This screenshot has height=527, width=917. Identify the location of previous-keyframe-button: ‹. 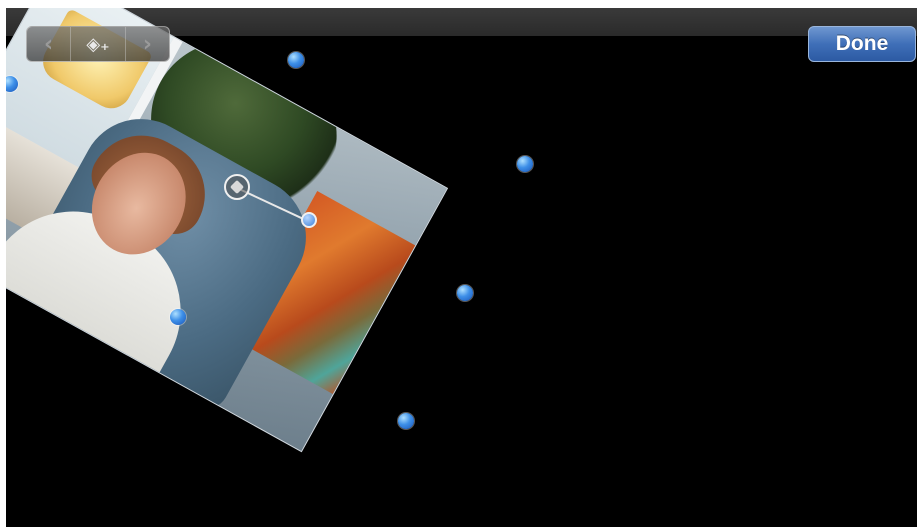
(48, 44).